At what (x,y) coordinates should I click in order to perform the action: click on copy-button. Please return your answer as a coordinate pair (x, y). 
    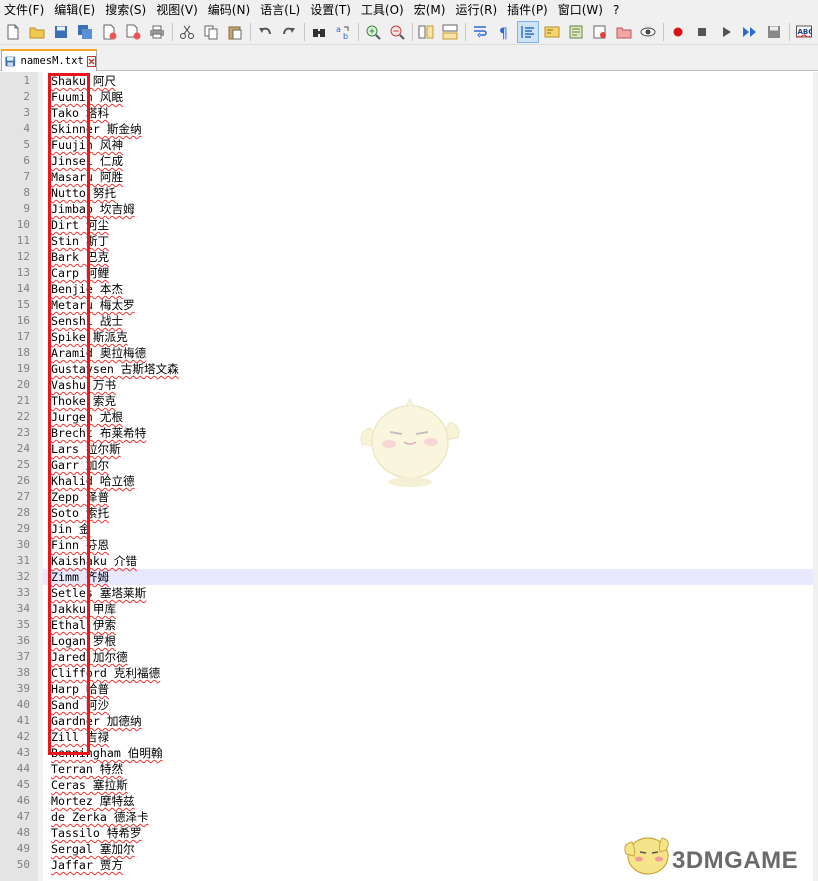
    Looking at the image, I should click on (211, 32).